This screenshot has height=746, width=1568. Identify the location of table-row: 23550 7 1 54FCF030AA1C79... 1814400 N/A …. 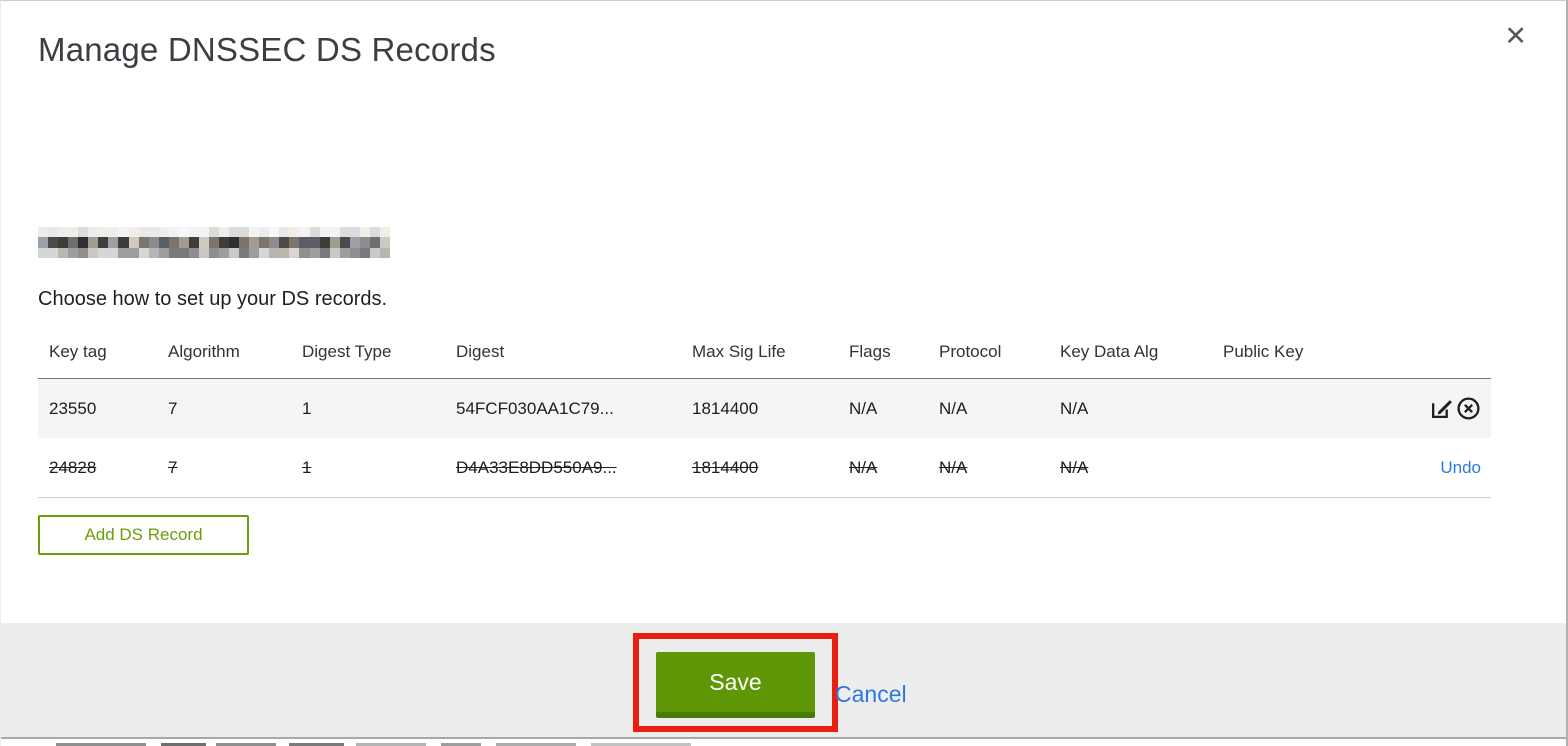
(764, 408).